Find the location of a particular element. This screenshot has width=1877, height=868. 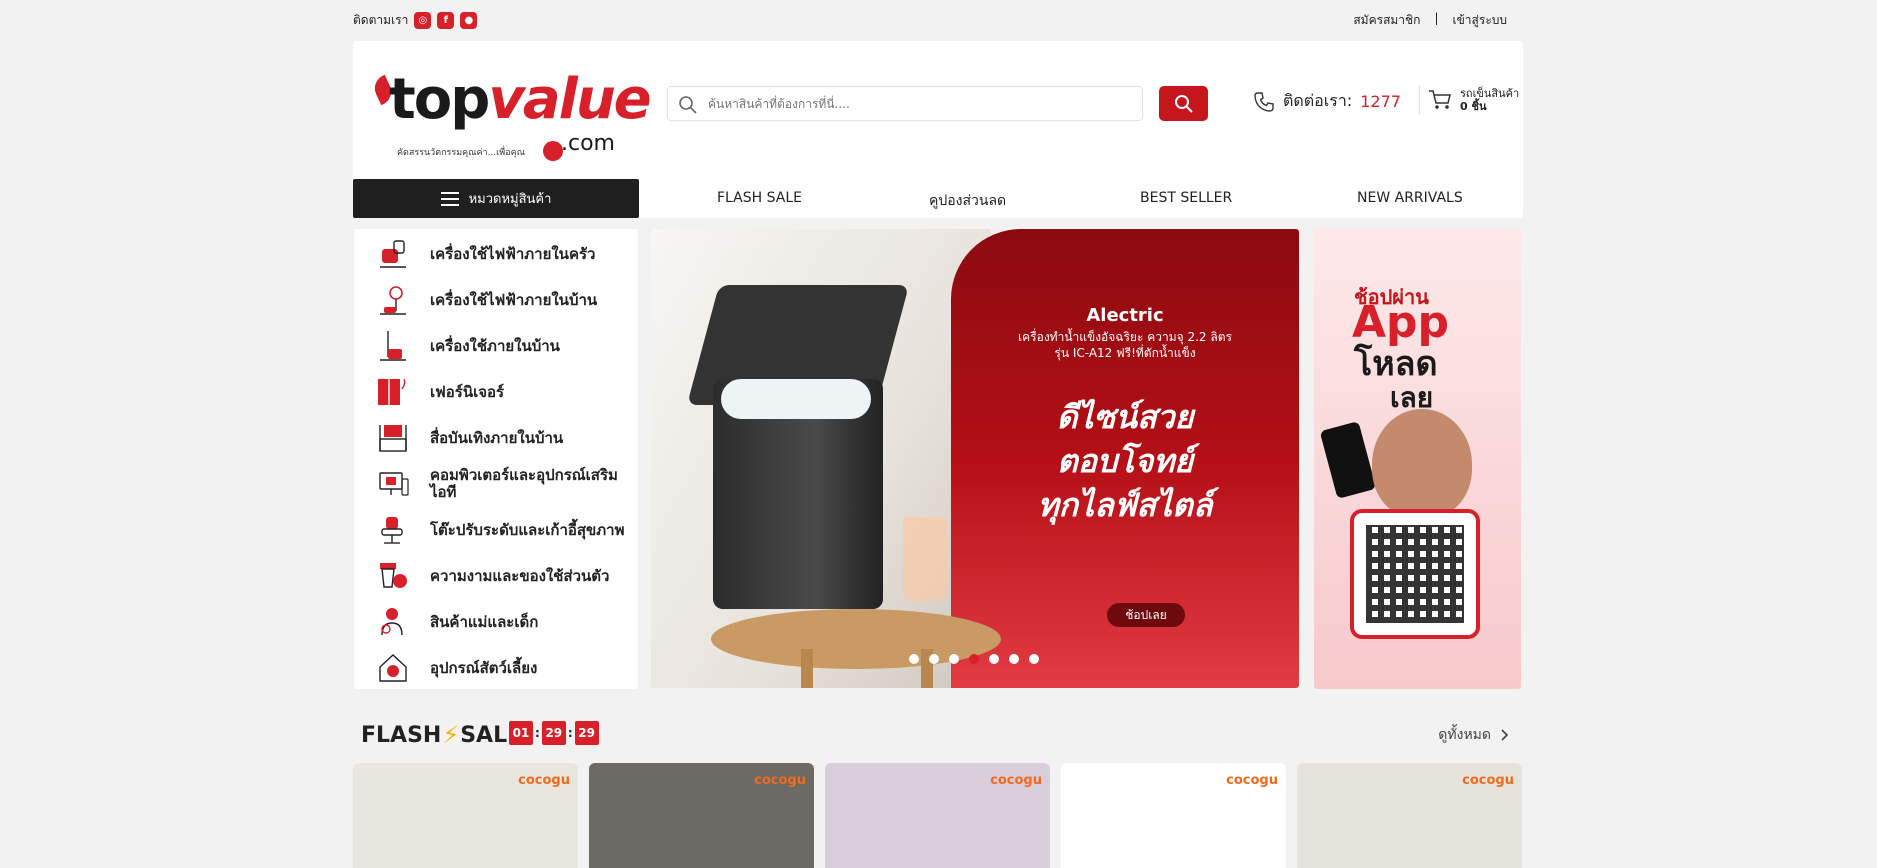

app-banner-line3a: โหลด is located at coordinates (1396, 364).